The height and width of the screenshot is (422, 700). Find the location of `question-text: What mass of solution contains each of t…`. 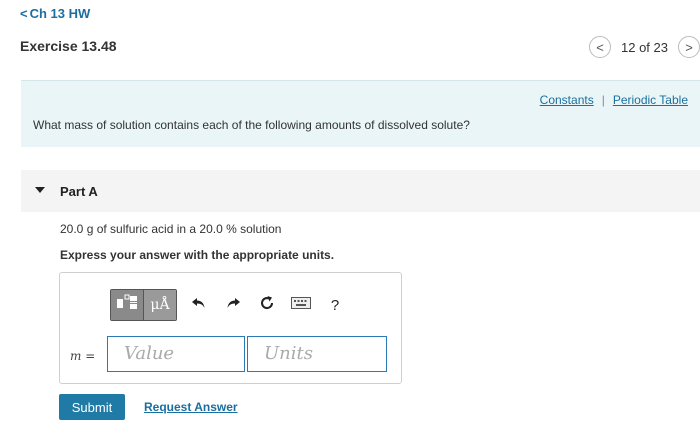

question-text: What mass of solution contains each of t… is located at coordinates (251, 125).